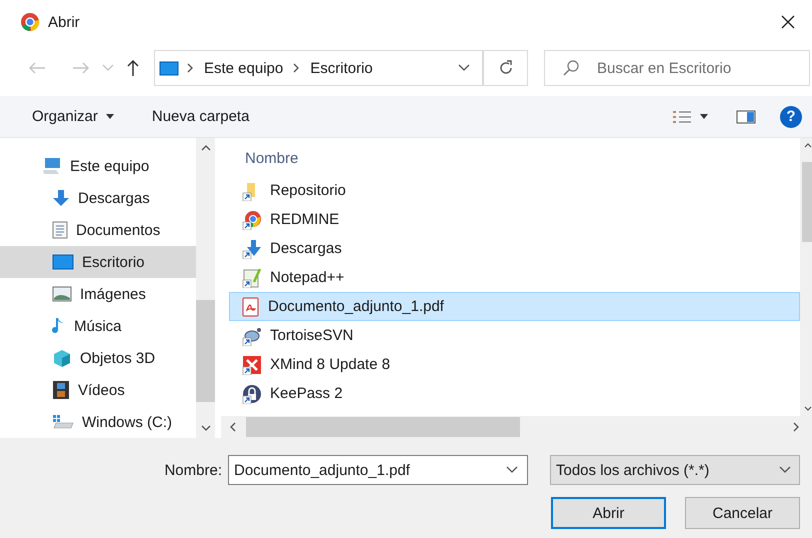 The image size is (812, 538). Describe the element at coordinates (251, 306) in the screenshot. I see `pdf-file-icon` at that location.